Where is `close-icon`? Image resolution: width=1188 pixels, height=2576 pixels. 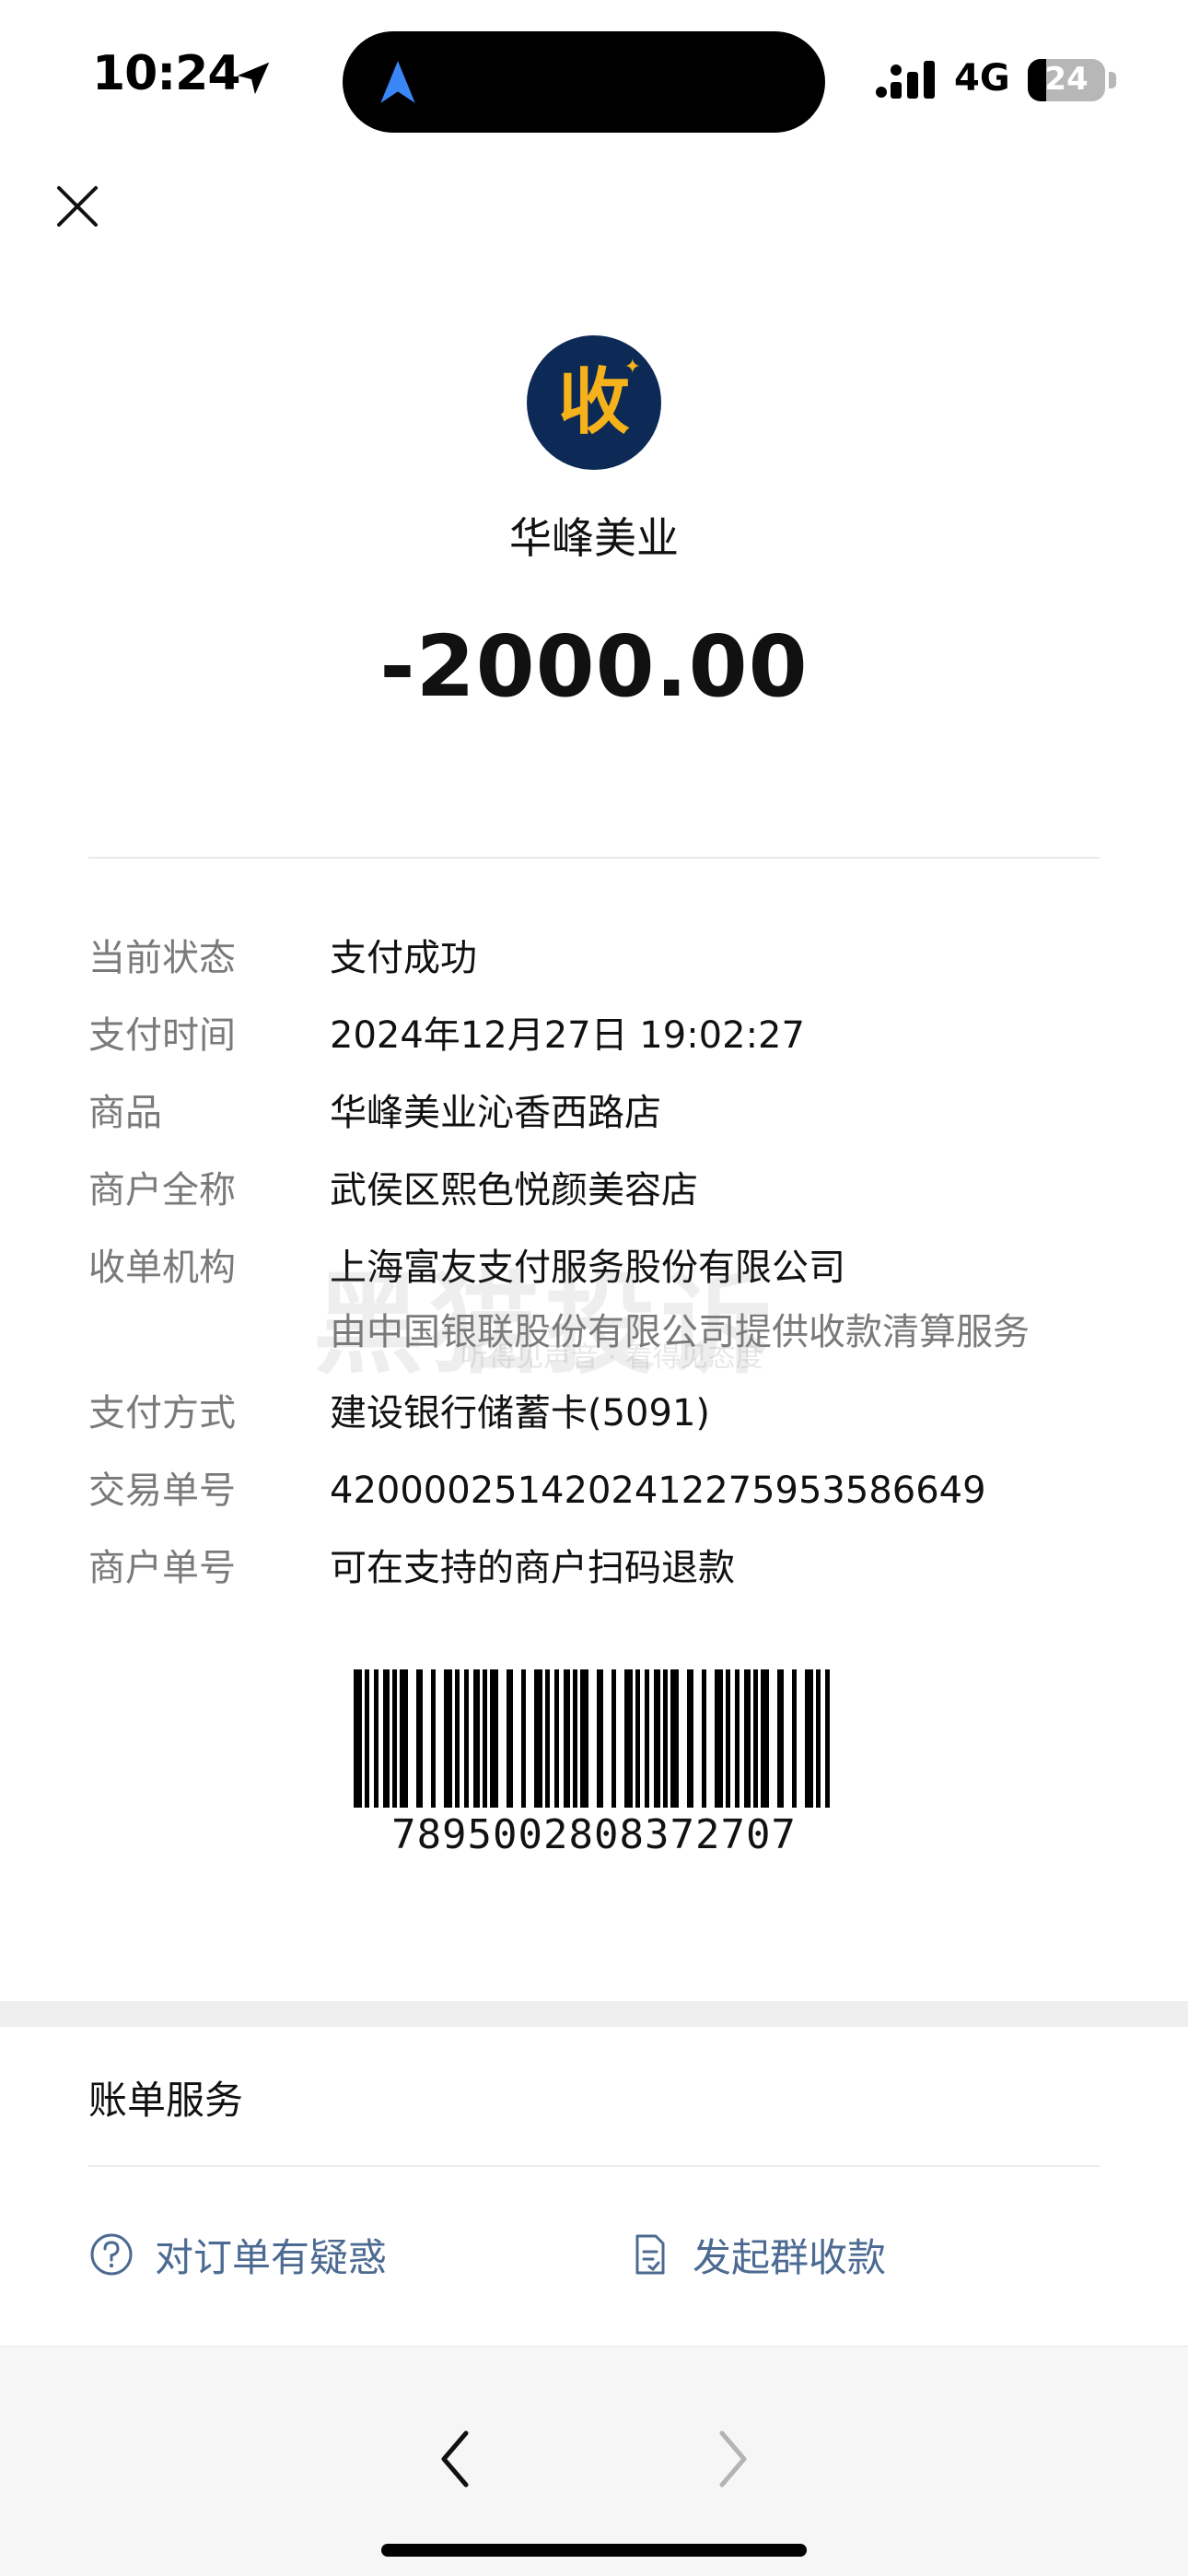
close-icon is located at coordinates (77, 206).